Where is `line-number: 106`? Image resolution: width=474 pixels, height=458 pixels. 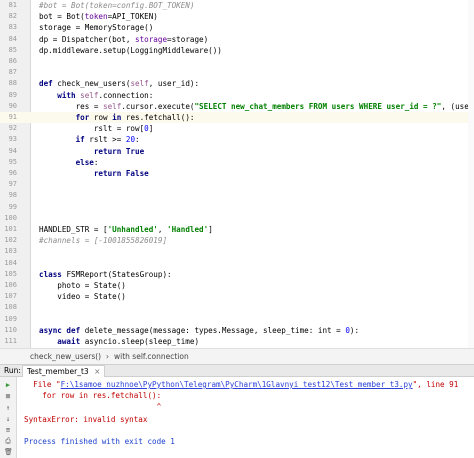
line-number: 106 is located at coordinates (10, 285).